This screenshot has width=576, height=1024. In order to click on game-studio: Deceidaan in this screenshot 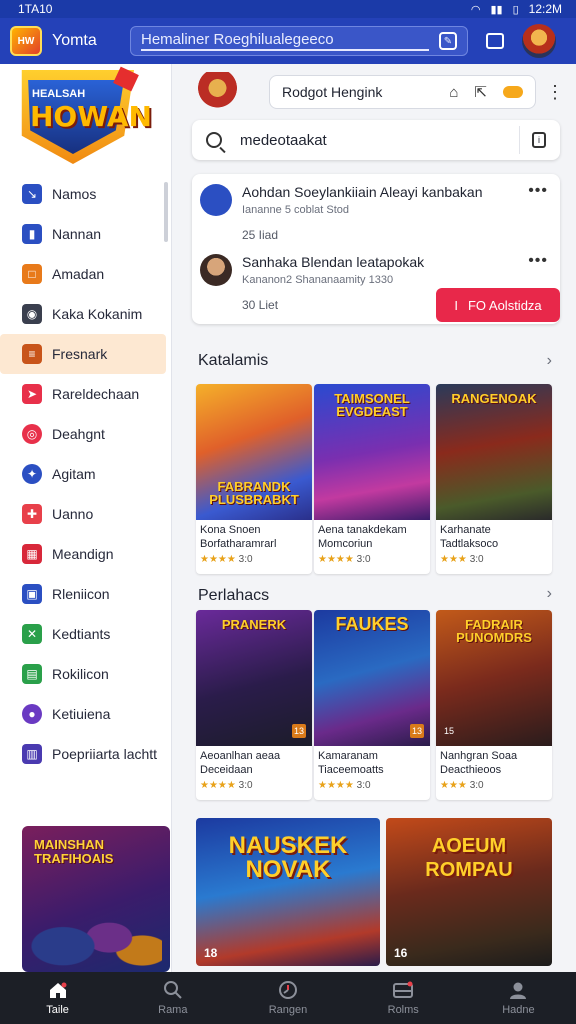, I will do `click(226, 770)`.